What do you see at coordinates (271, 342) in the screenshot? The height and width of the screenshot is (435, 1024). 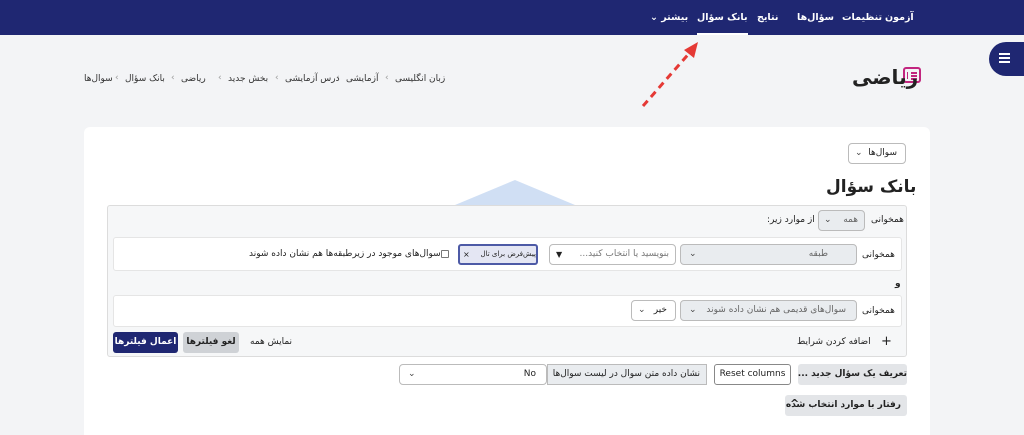 I see `show-all-link: نمایش همه` at bounding box center [271, 342].